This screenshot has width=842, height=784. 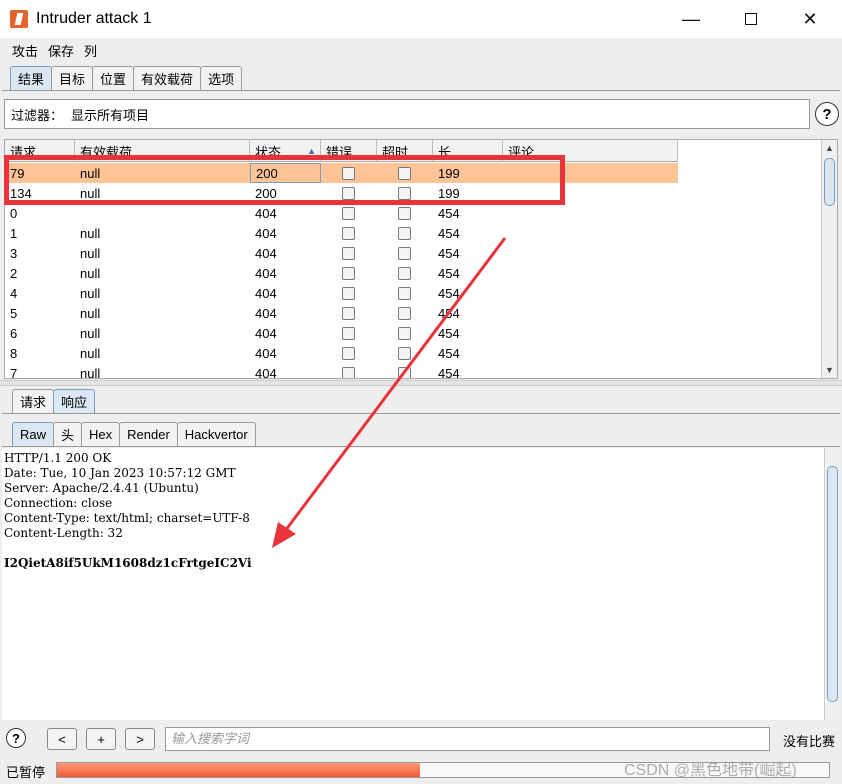 I want to click on search-result-status: 没有比赛, so click(x=809, y=741).